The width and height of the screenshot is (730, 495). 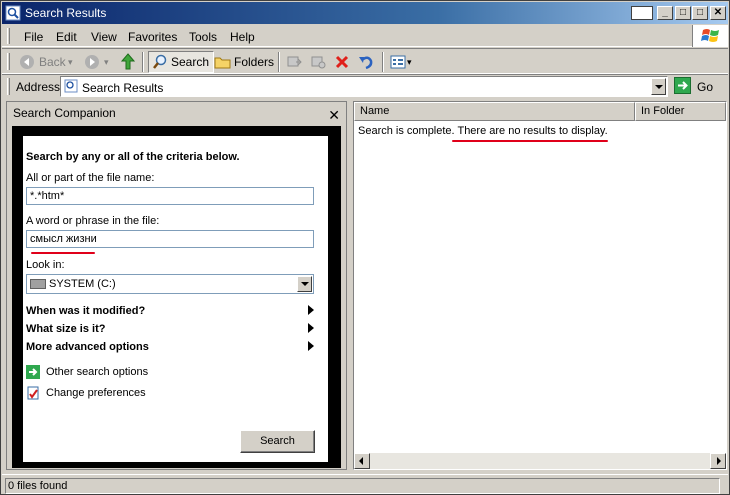 What do you see at coordinates (176, 113) in the screenshot?
I see `search-companion-header: Search Companion ✕` at bounding box center [176, 113].